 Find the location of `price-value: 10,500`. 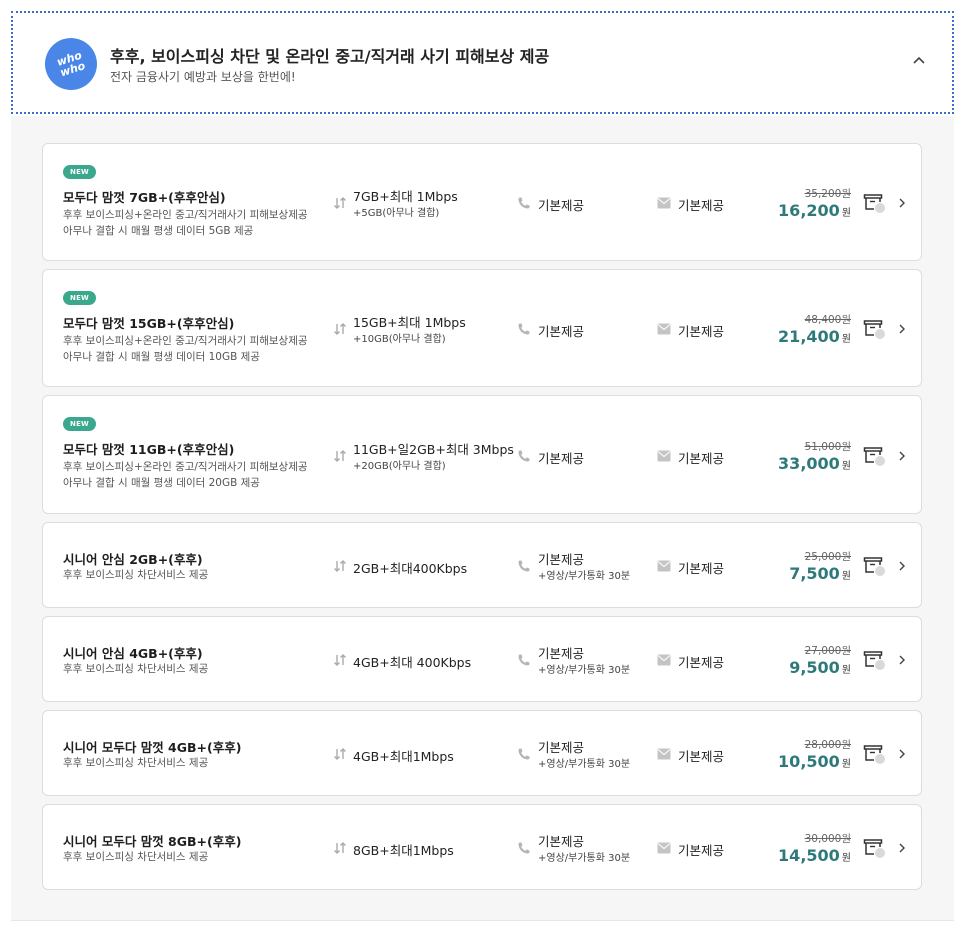

price-value: 10,500 is located at coordinates (809, 761).